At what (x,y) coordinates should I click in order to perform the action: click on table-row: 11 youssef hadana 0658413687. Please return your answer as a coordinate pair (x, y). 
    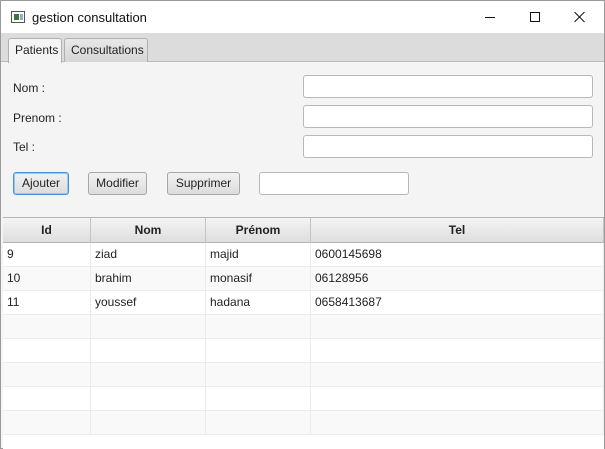
    Looking at the image, I should click on (303, 303).